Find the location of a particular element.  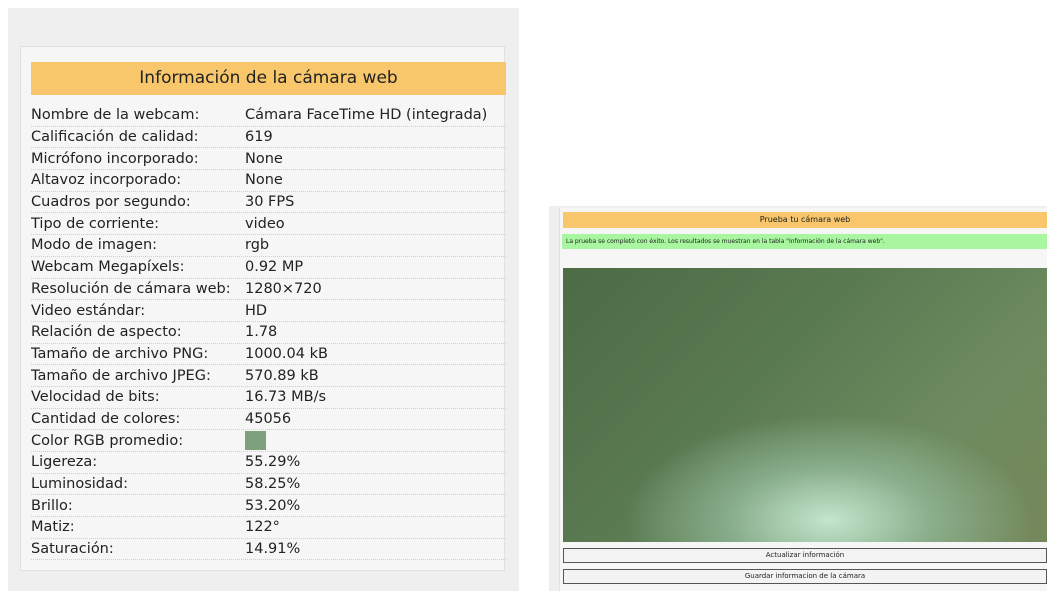

info-row: Ligereza: 55.29% is located at coordinates (268, 463).